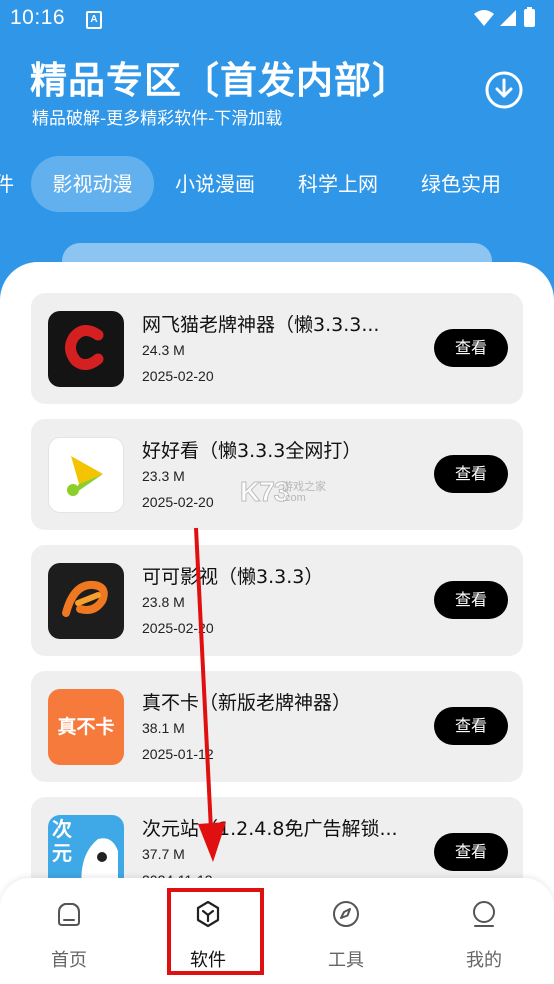  Describe the element at coordinates (163, 350) in the screenshot. I see `app-size: 24.3 M` at that location.